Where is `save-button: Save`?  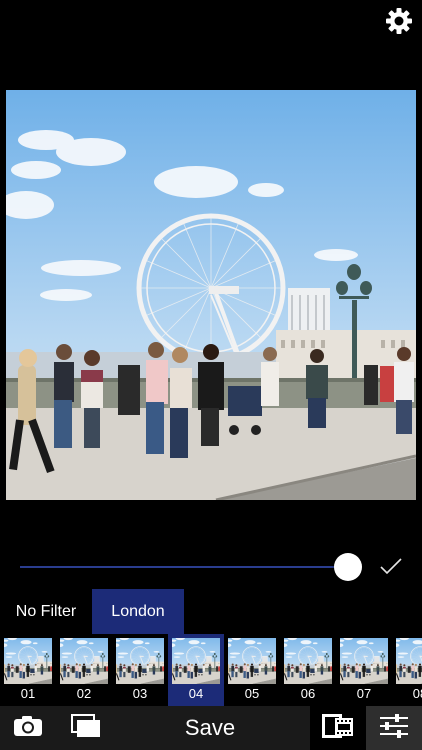
save-button: Save is located at coordinates (210, 728).